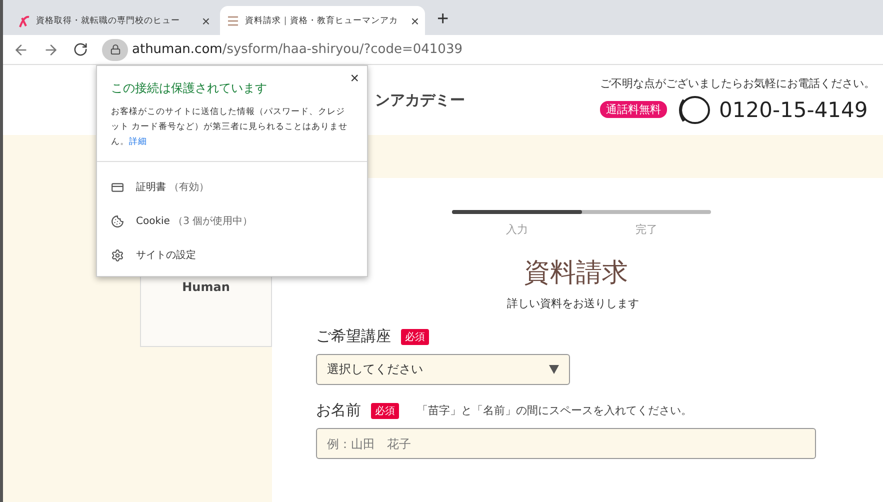  Describe the element at coordinates (232, 221) in the screenshot. I see `popup-menu-item: Cookie （3 個が使用中）` at that location.